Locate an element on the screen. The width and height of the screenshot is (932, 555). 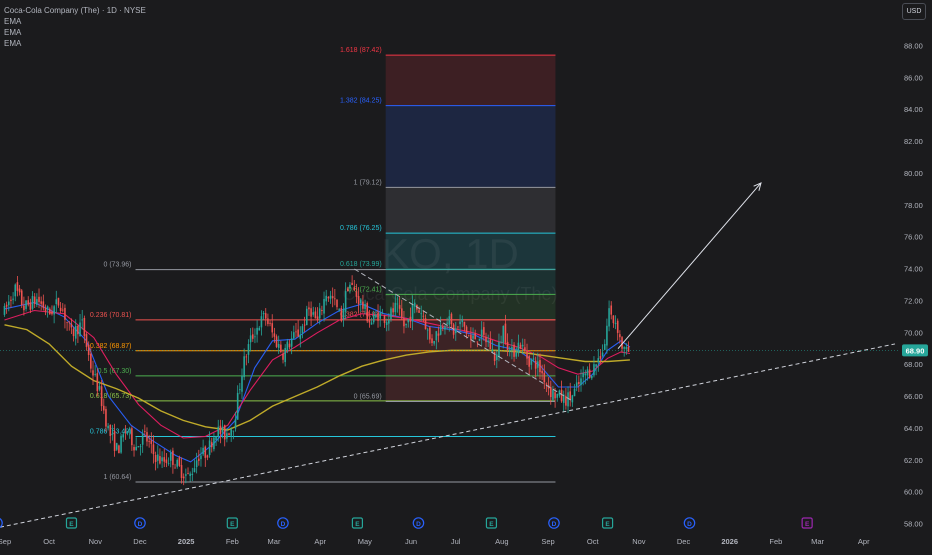
ema-indicator-2: EMA is located at coordinates (75, 32).